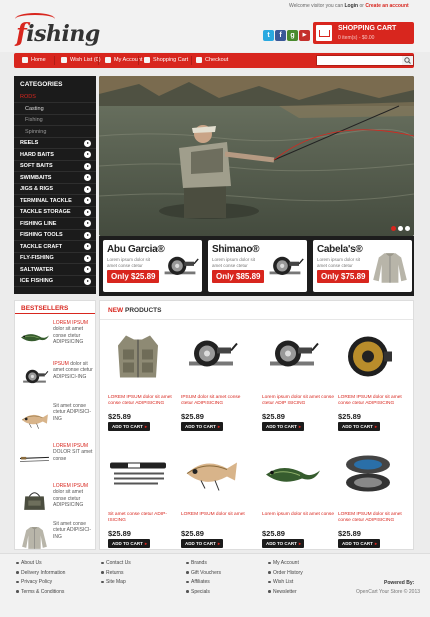 The image size is (430, 617). Describe the element at coordinates (304, 35) in the screenshot. I see `youtube-icon: ▶` at that location.